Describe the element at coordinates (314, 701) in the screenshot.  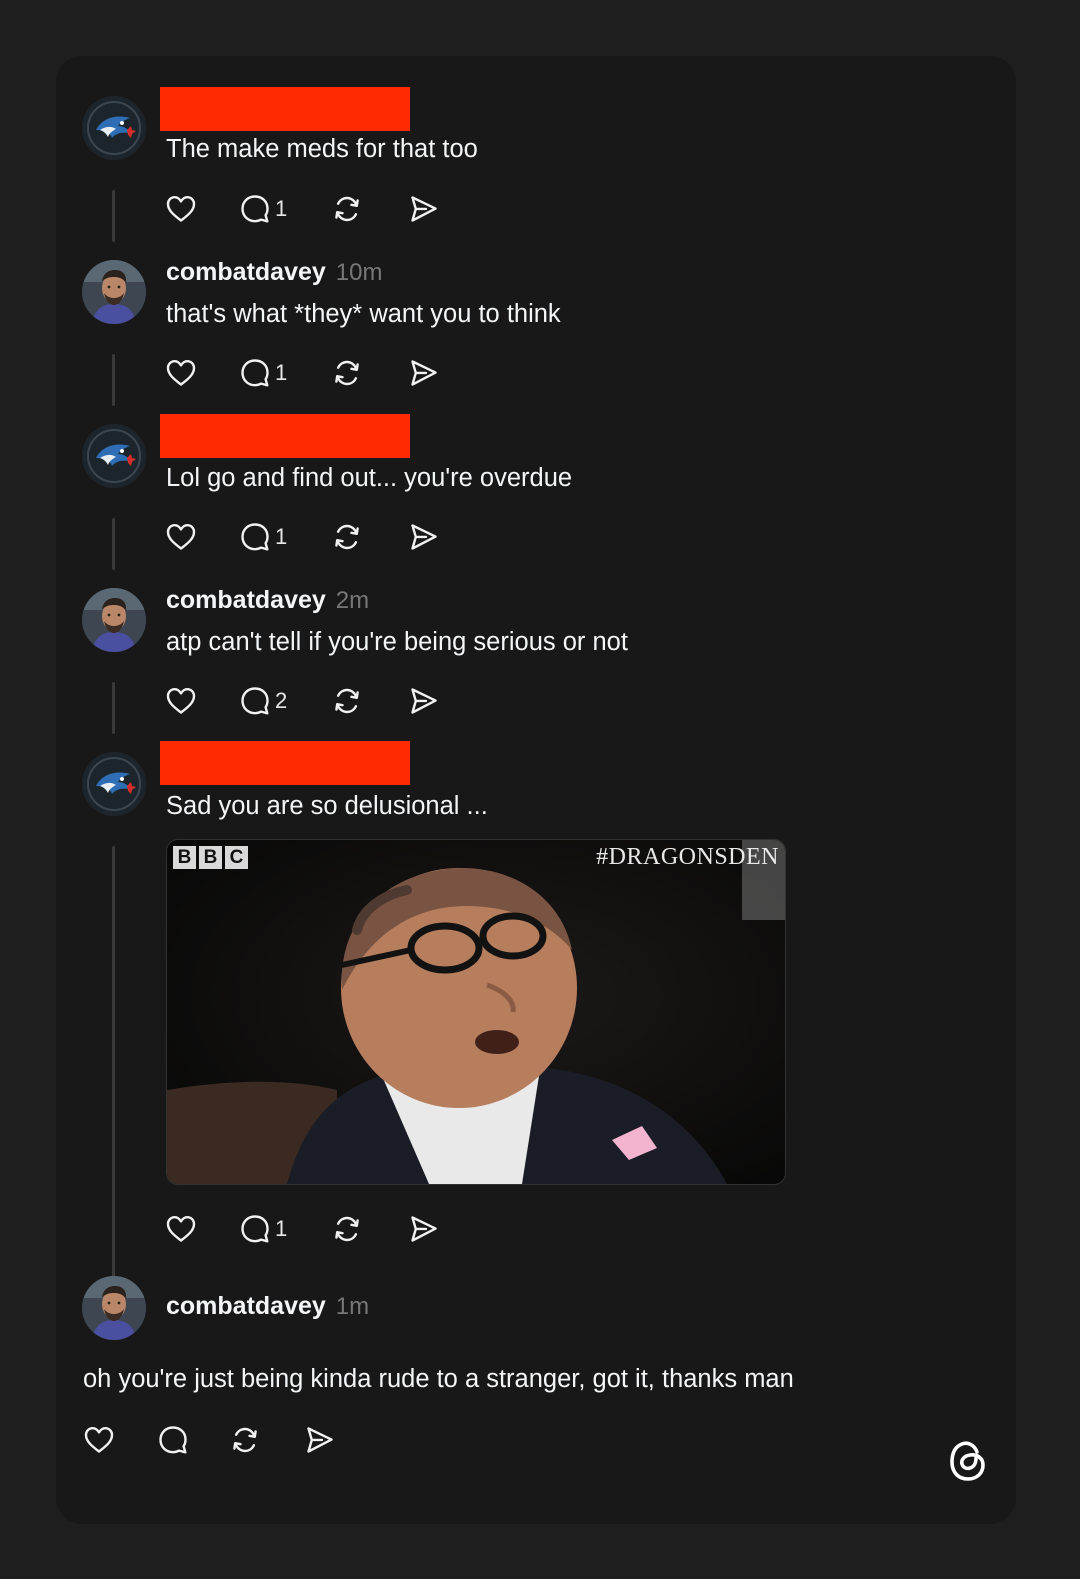
I see `post-actions: 2` at that location.